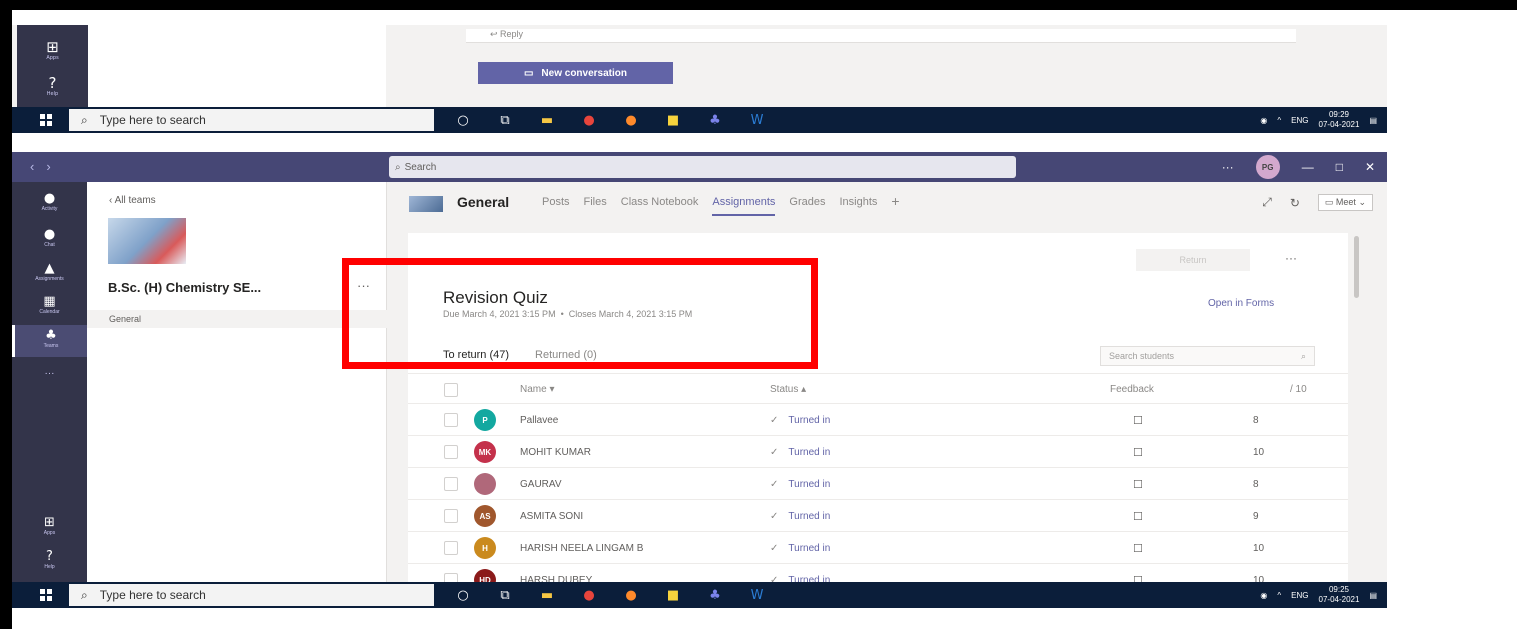 The height and width of the screenshot is (629, 1517). I want to click on refresh-icon: ↻, so click(1295, 203).